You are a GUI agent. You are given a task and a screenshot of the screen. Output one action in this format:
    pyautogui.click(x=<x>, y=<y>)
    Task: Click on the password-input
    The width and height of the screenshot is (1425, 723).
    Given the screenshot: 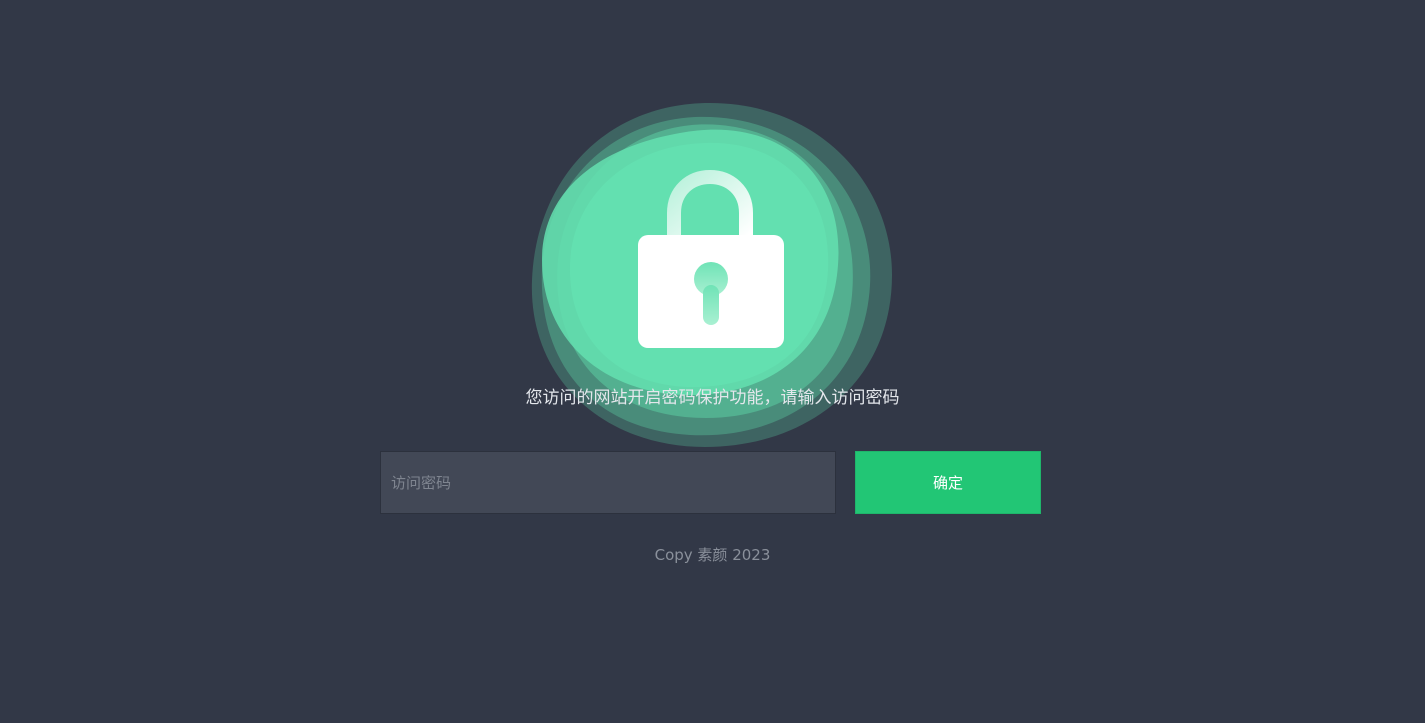 What is the action you would take?
    pyautogui.click(x=608, y=482)
    